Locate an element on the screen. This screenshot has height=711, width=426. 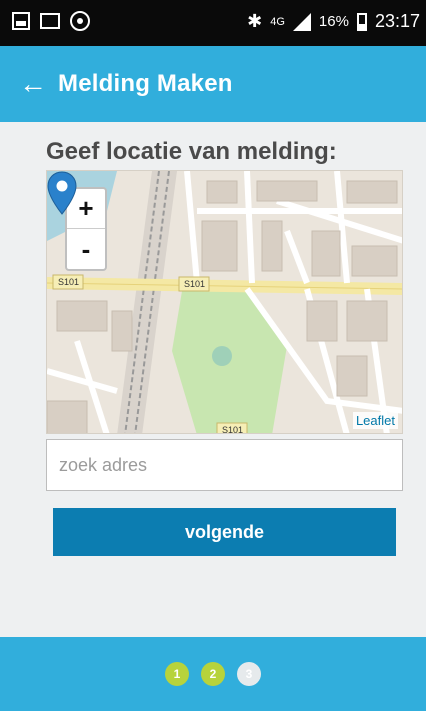
step-2-dot: 2 is located at coordinates (213, 674).